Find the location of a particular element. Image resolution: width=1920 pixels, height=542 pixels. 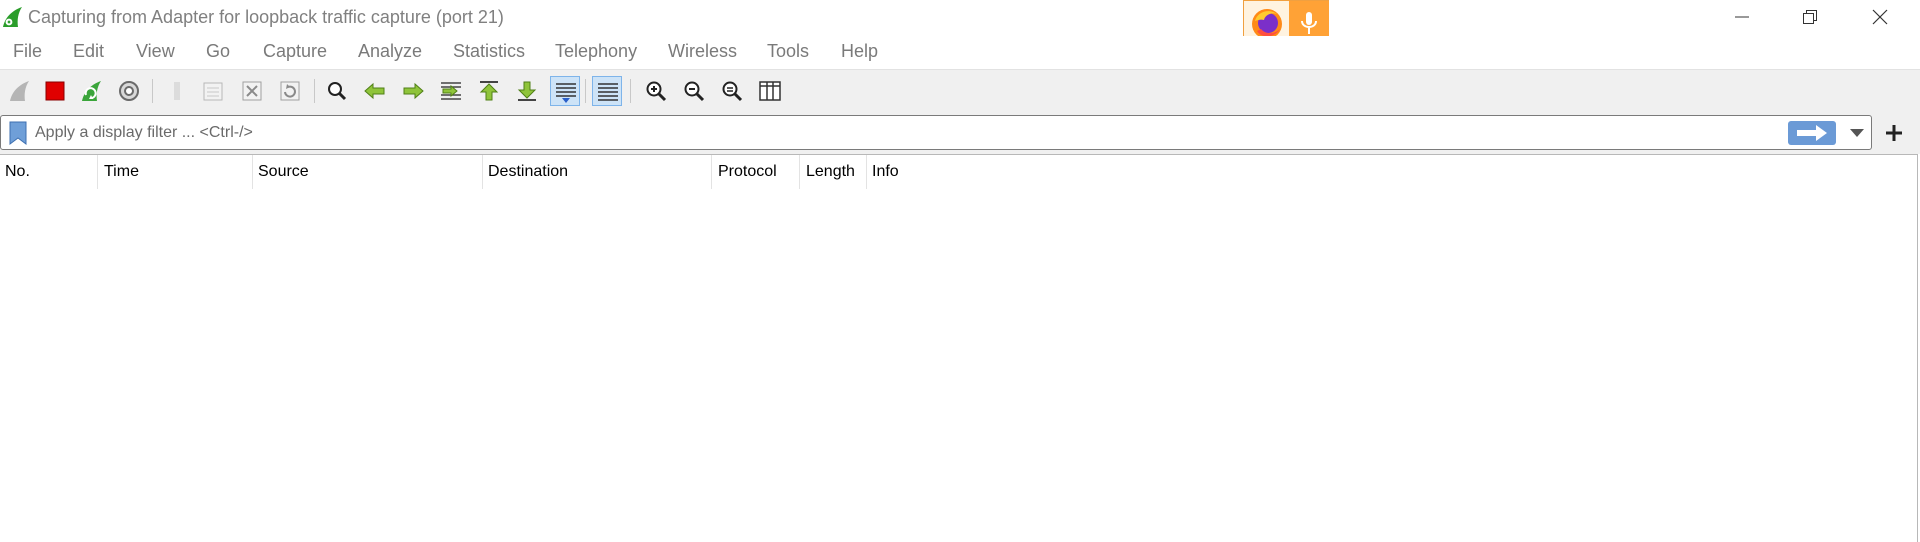

minimize-icon is located at coordinates (1742, 17).